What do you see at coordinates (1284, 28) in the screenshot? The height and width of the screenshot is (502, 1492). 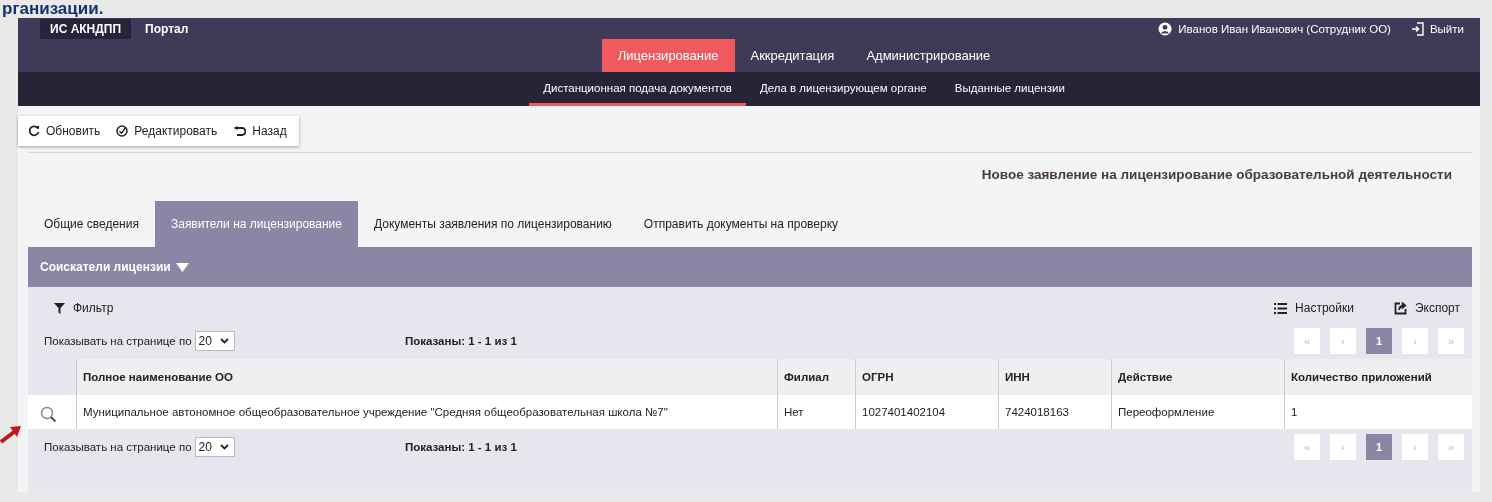 I see `user-name: Иванов Иван Иванович (Сотрудник ОО)` at bounding box center [1284, 28].